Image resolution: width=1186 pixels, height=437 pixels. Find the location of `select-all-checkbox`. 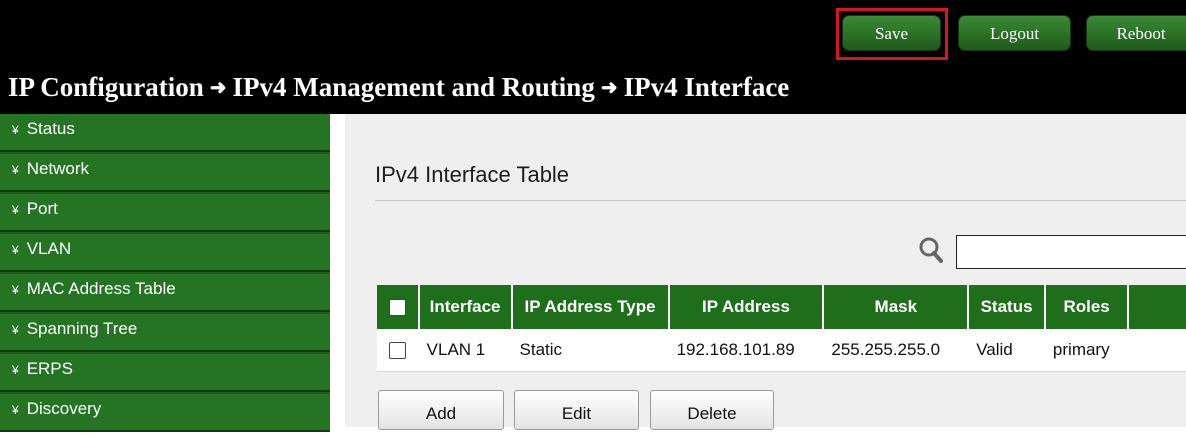

select-all-checkbox is located at coordinates (397, 308).